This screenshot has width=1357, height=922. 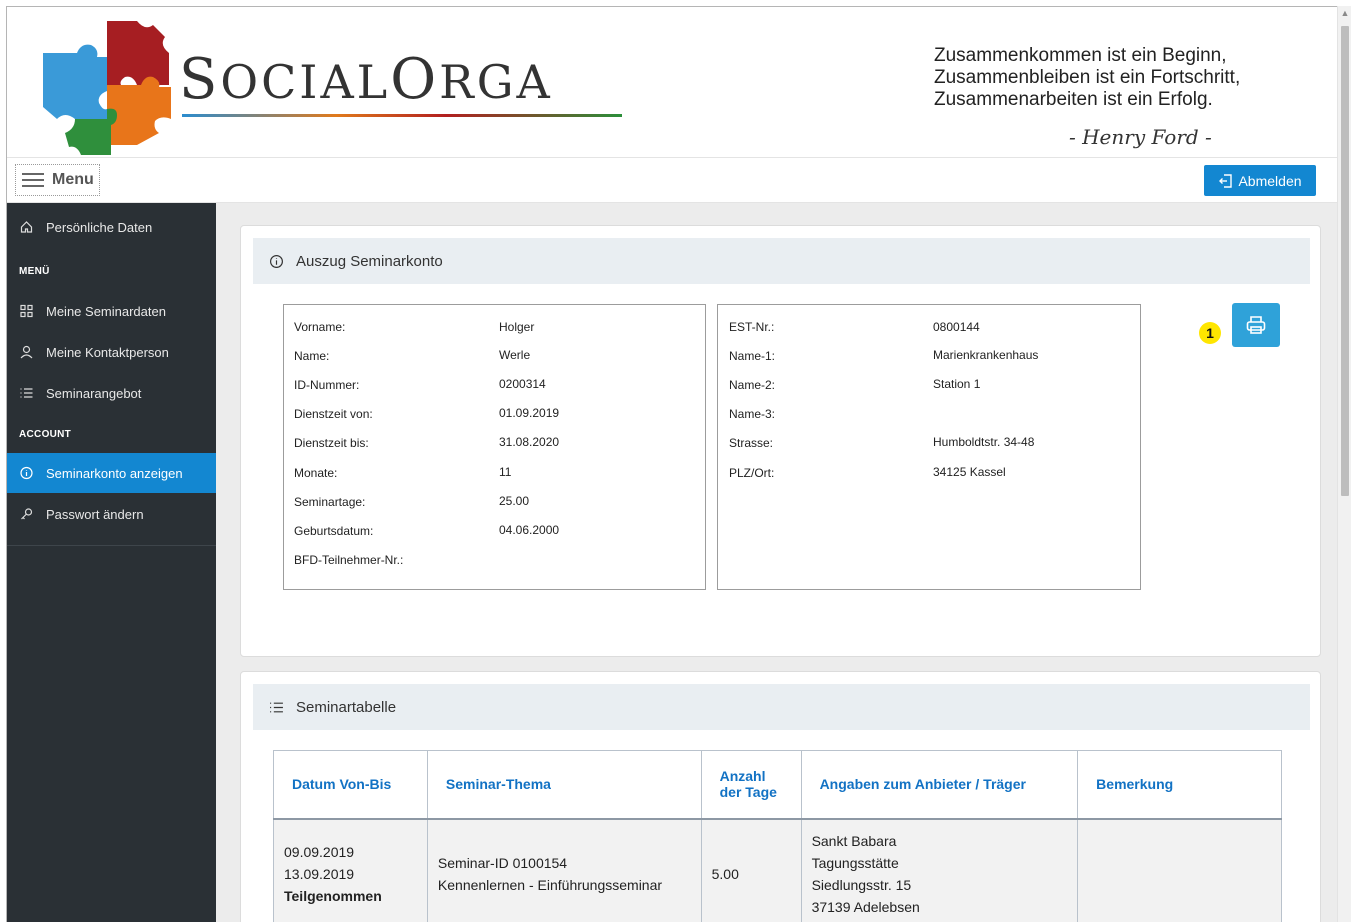 I want to click on sidebar-item-passwort-aendern: Passwort ändern, so click(x=111, y=514).